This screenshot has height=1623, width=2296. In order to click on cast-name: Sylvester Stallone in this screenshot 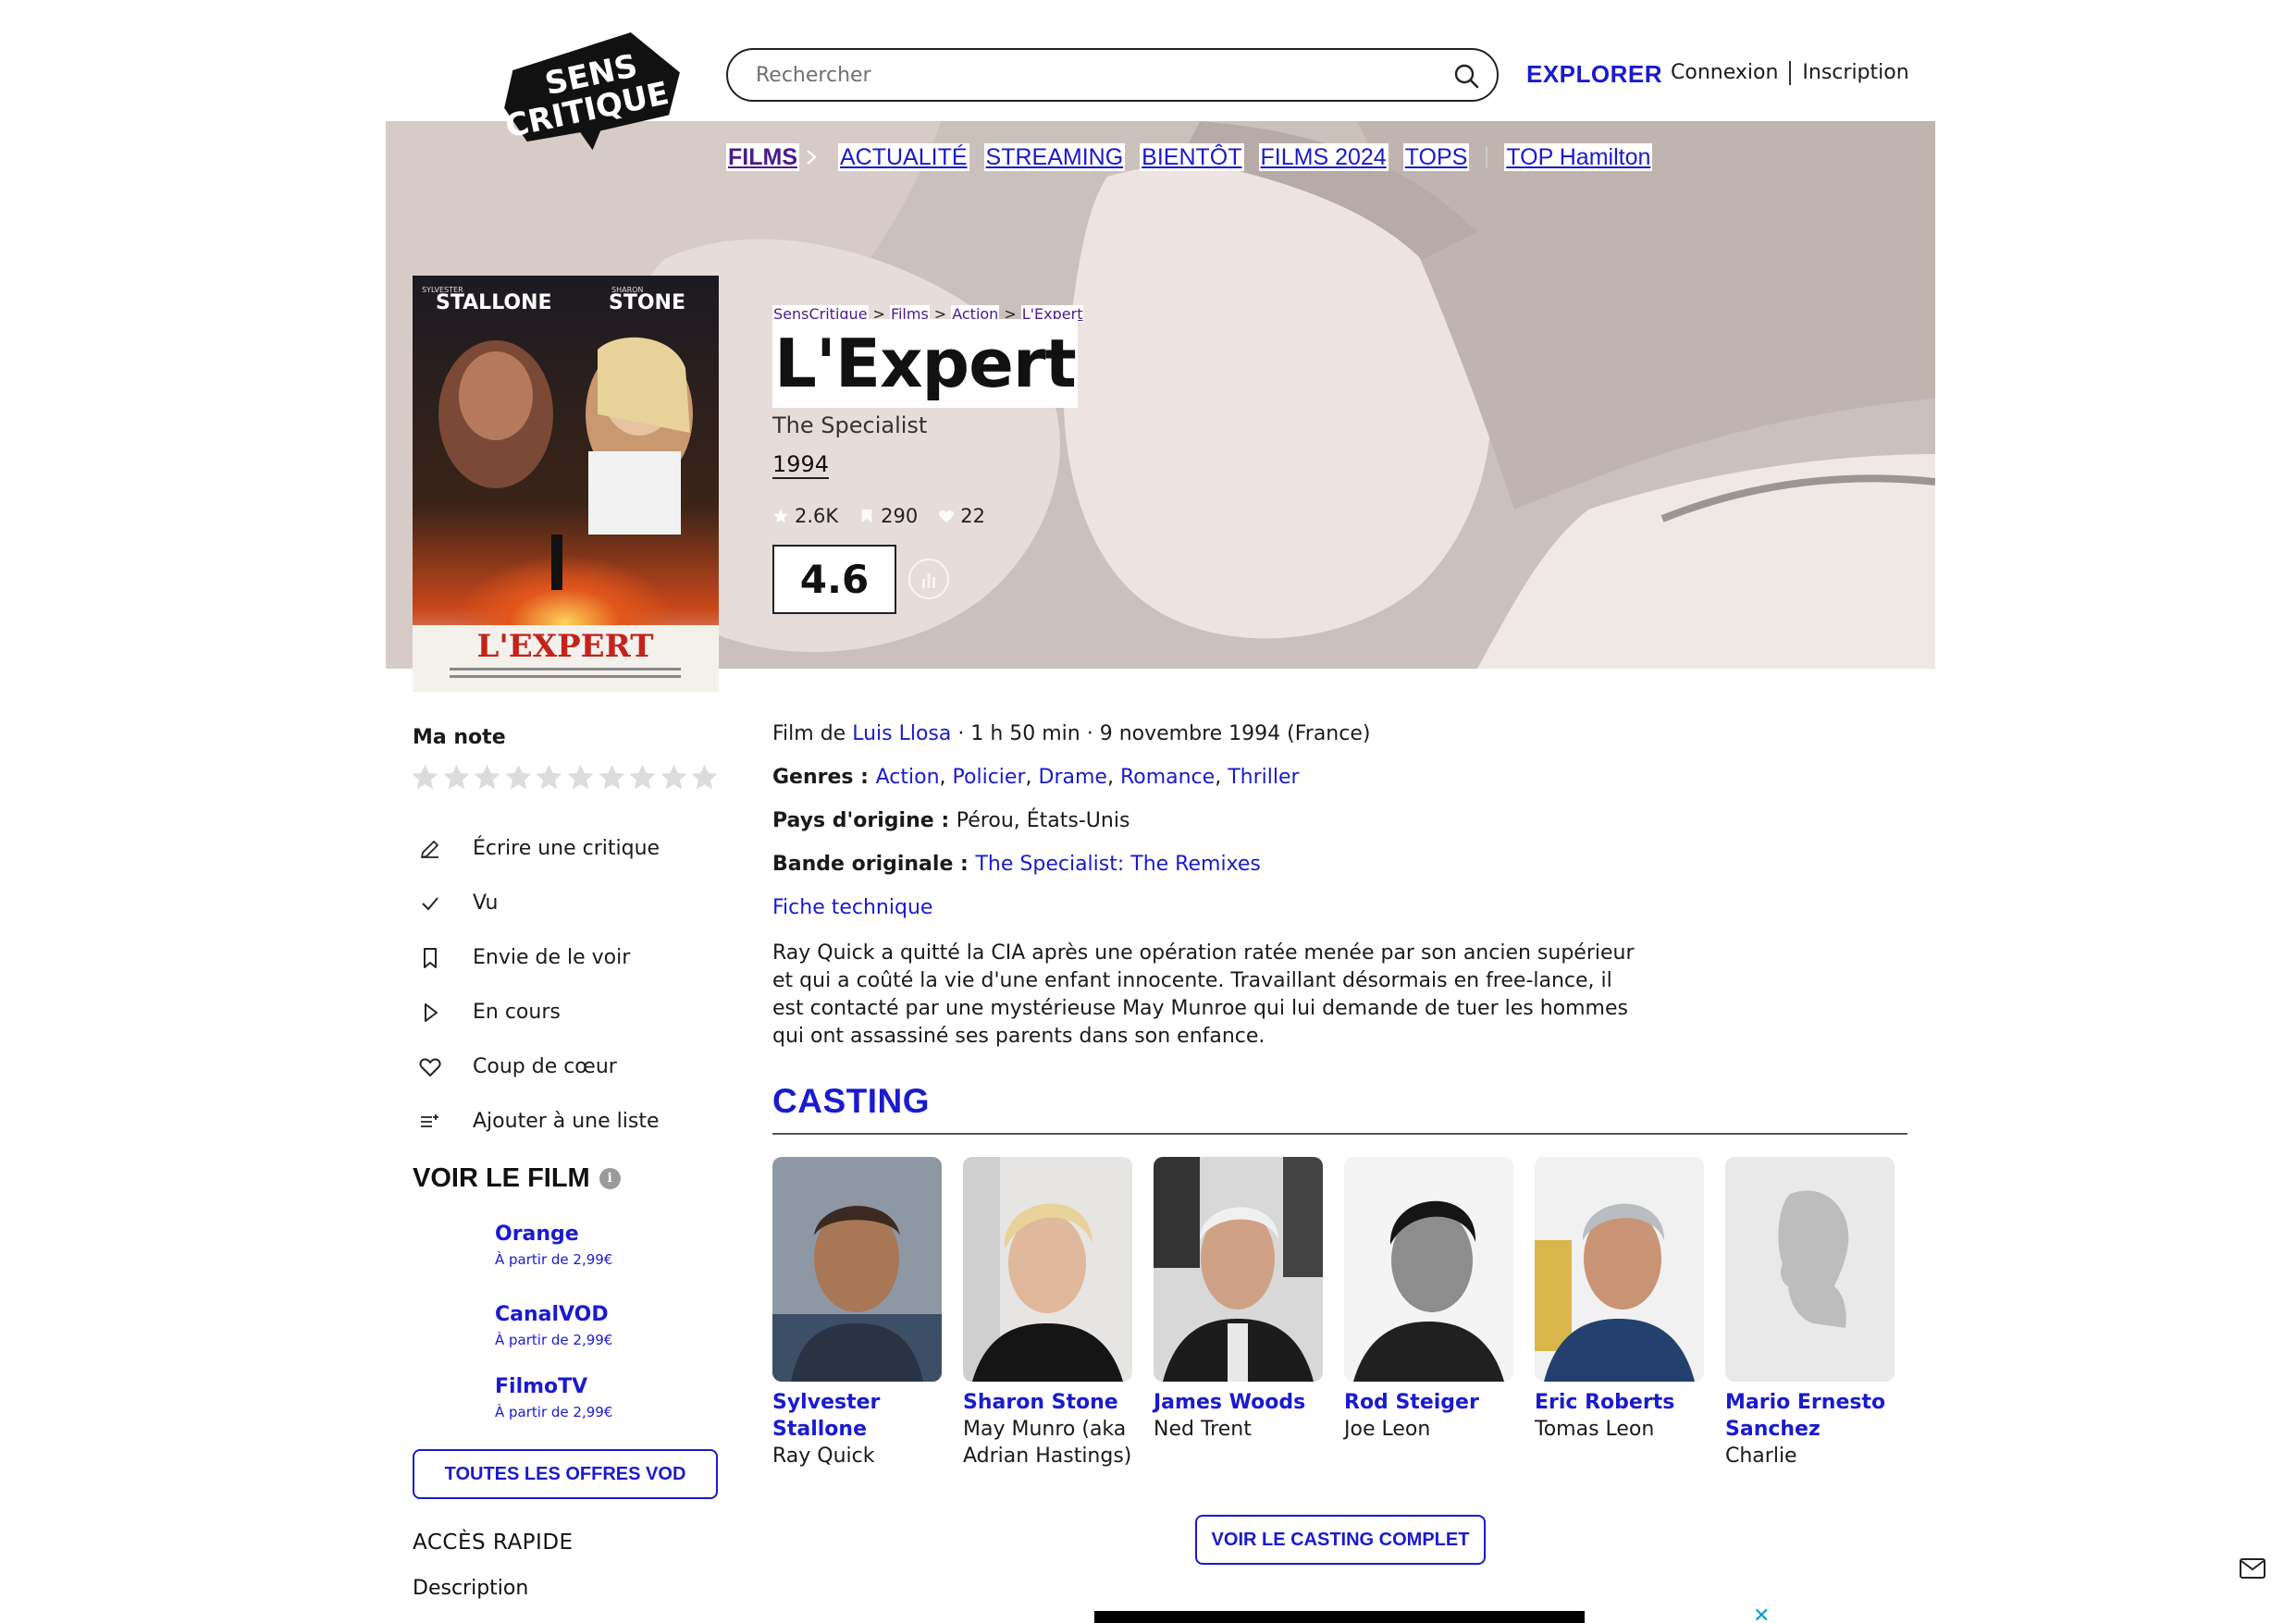, I will do `click(860, 1416)`.